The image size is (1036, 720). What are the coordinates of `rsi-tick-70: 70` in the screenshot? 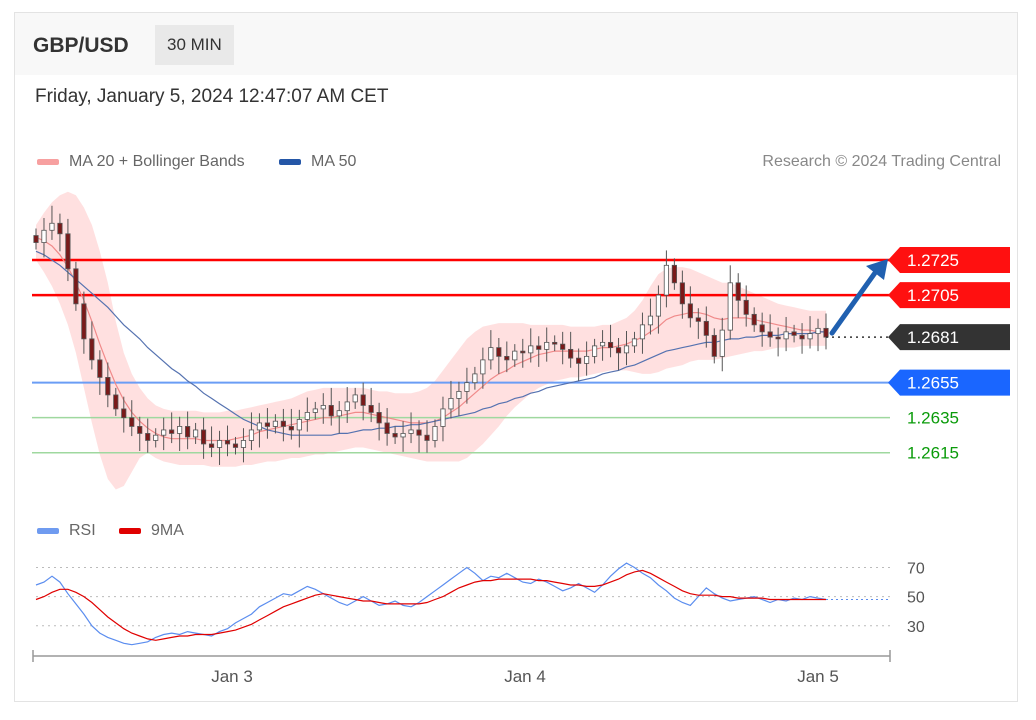 It's located at (916, 568).